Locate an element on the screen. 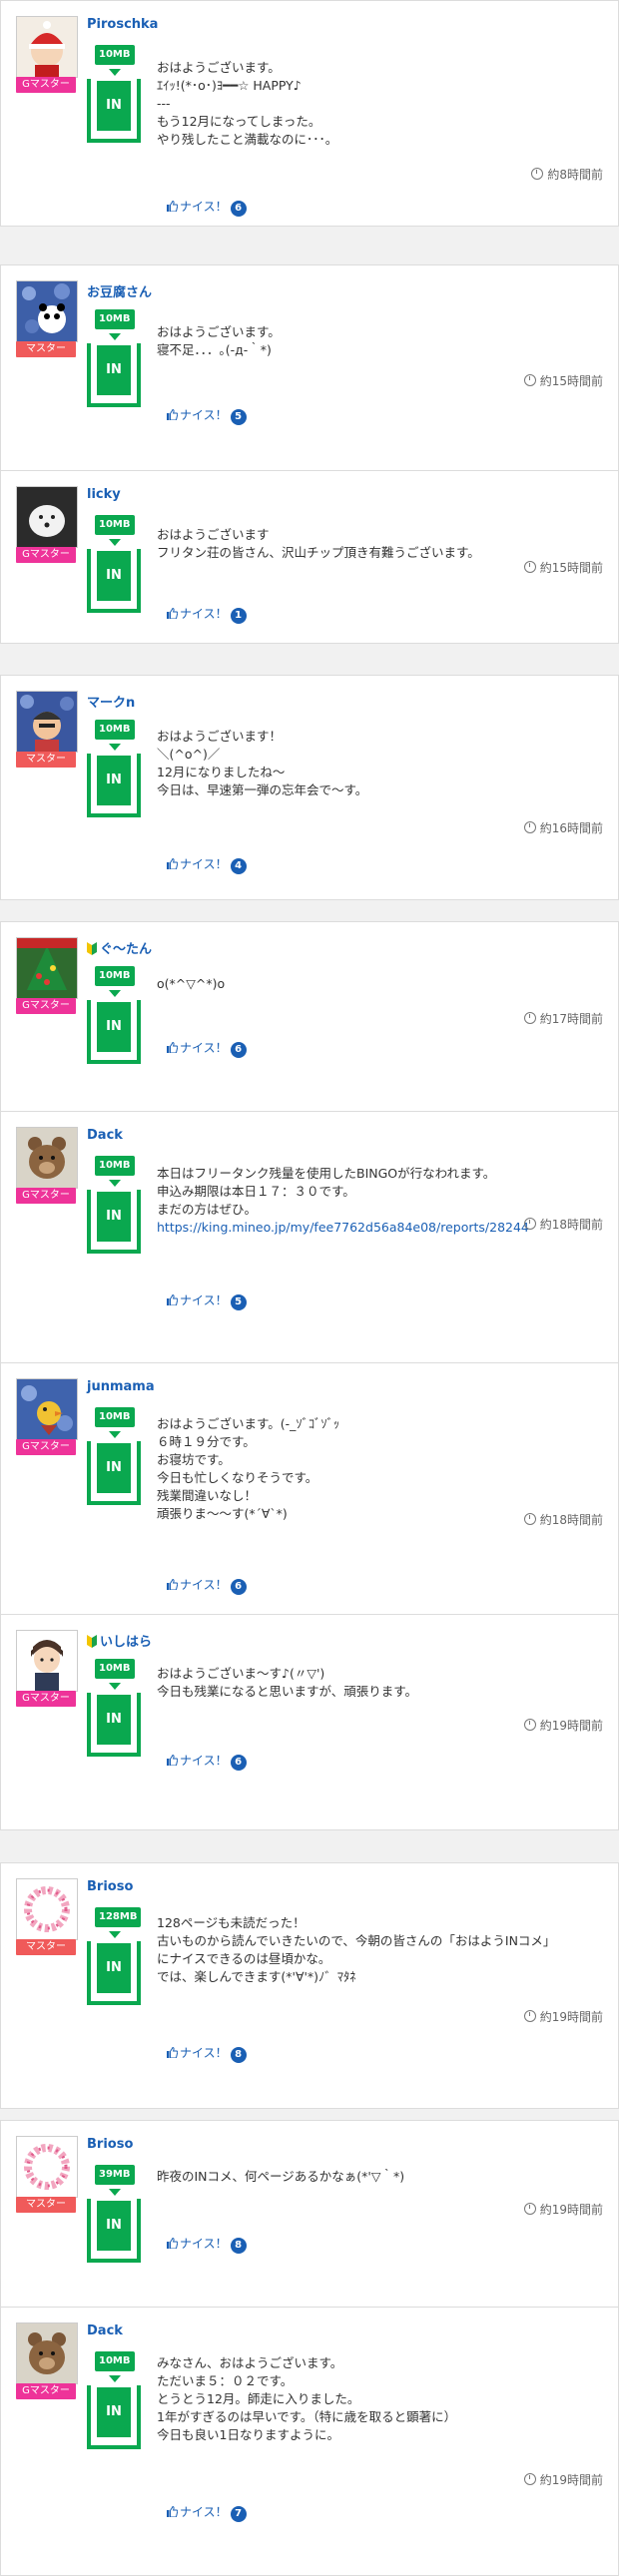 Image resolution: width=619 pixels, height=2576 pixels. timestamp: 約15時間前 is located at coordinates (563, 567).